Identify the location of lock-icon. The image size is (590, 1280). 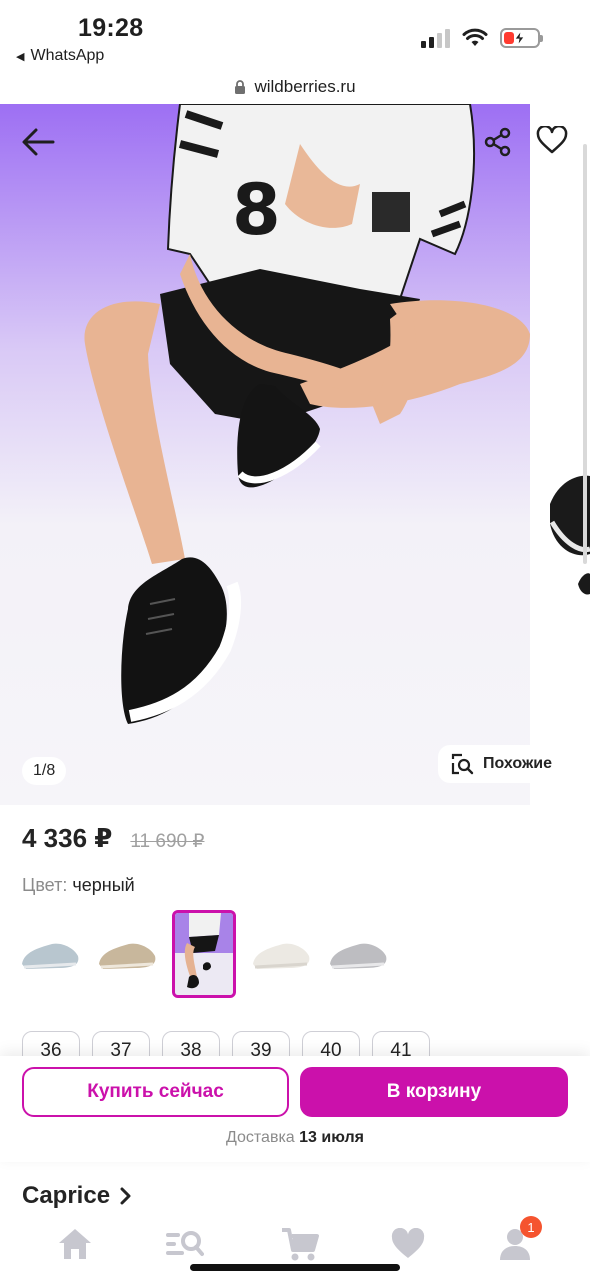
(240, 86).